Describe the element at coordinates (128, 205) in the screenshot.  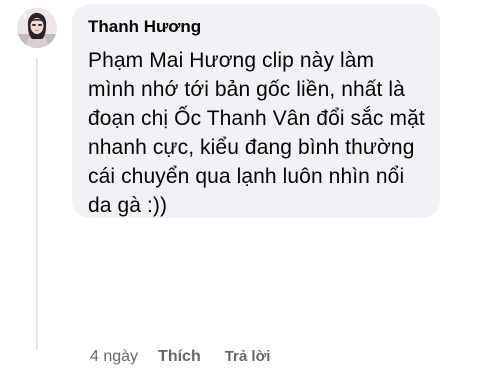
I see `comment-text-line: da gà :))` at that location.